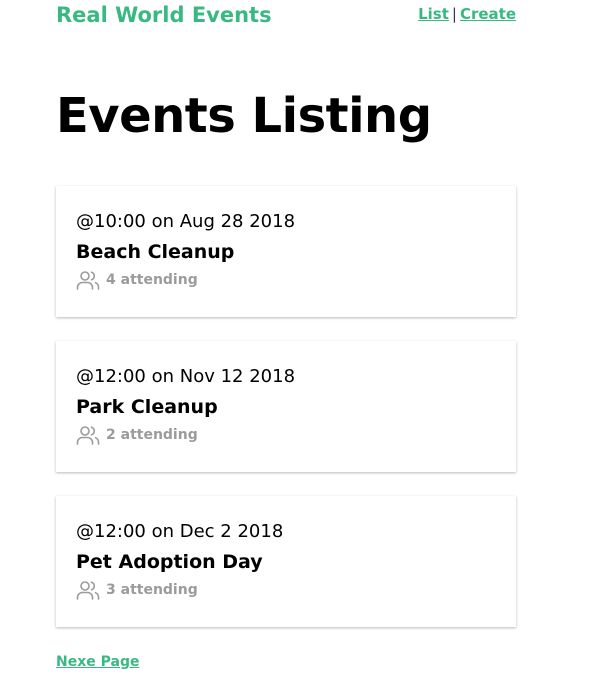 This screenshot has width=615, height=687. I want to click on event-title: Beach Cleanup, so click(155, 252).